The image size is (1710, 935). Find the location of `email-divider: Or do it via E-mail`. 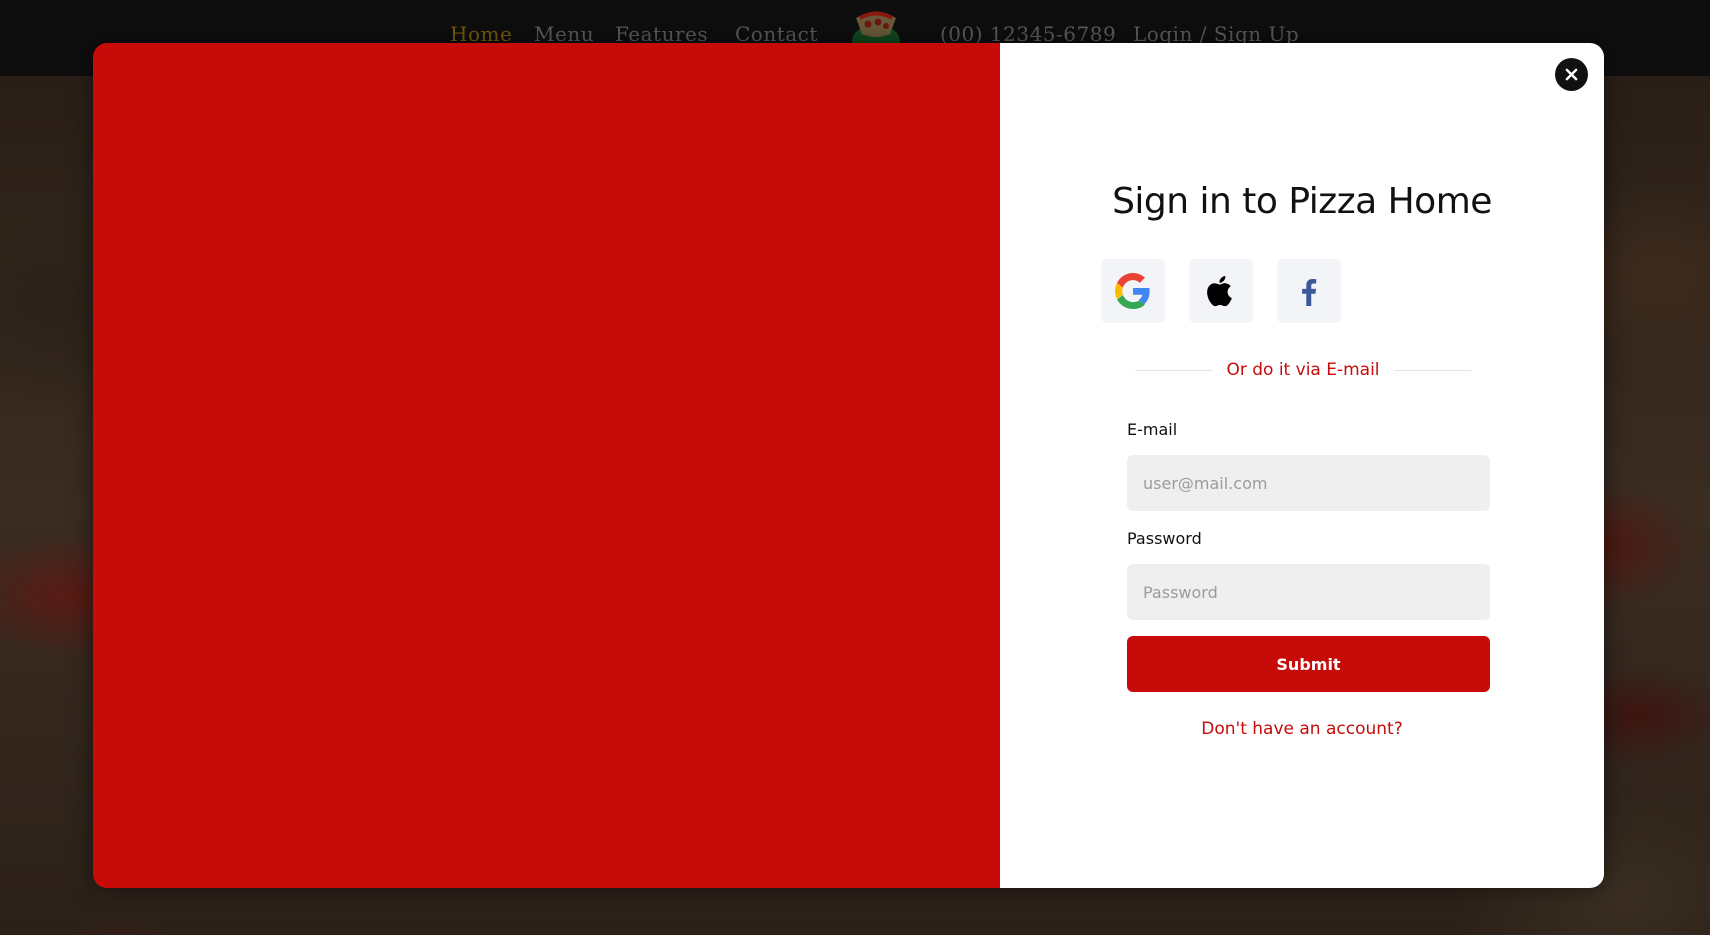

email-divider: Or do it via E-mail is located at coordinates (1303, 370).